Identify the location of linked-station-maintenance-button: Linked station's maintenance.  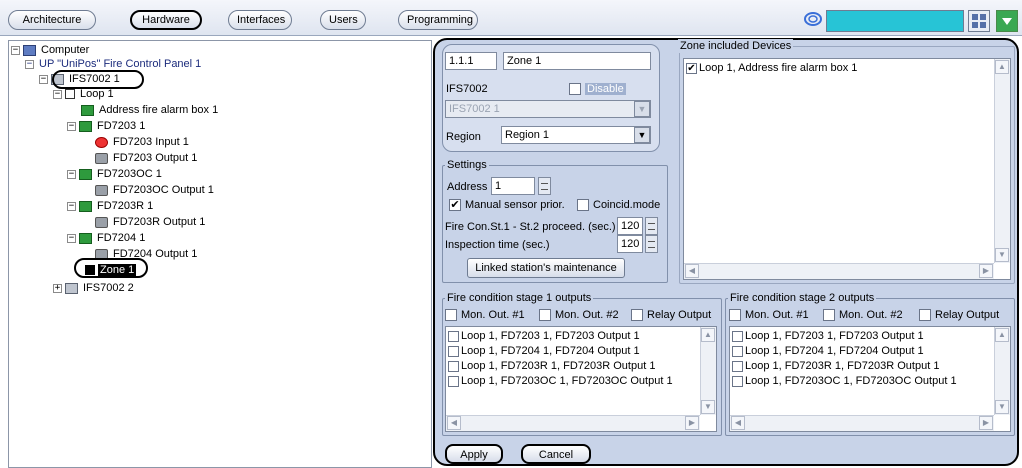
(546, 268).